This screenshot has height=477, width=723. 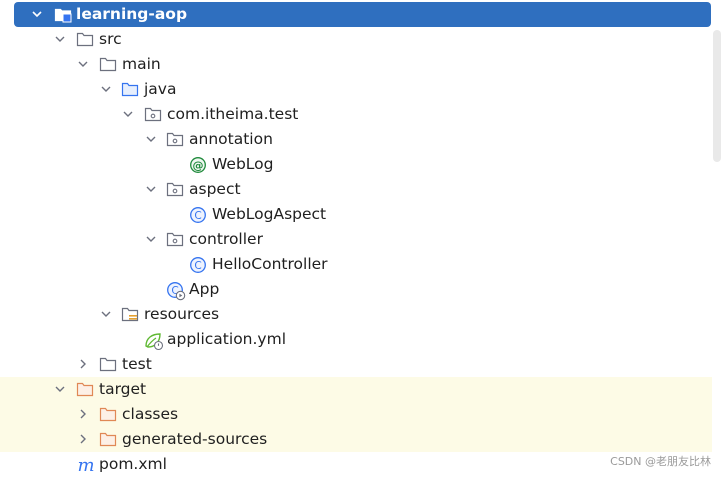 What do you see at coordinates (227, 339) in the screenshot?
I see `tree-node-label: application.yml` at bounding box center [227, 339].